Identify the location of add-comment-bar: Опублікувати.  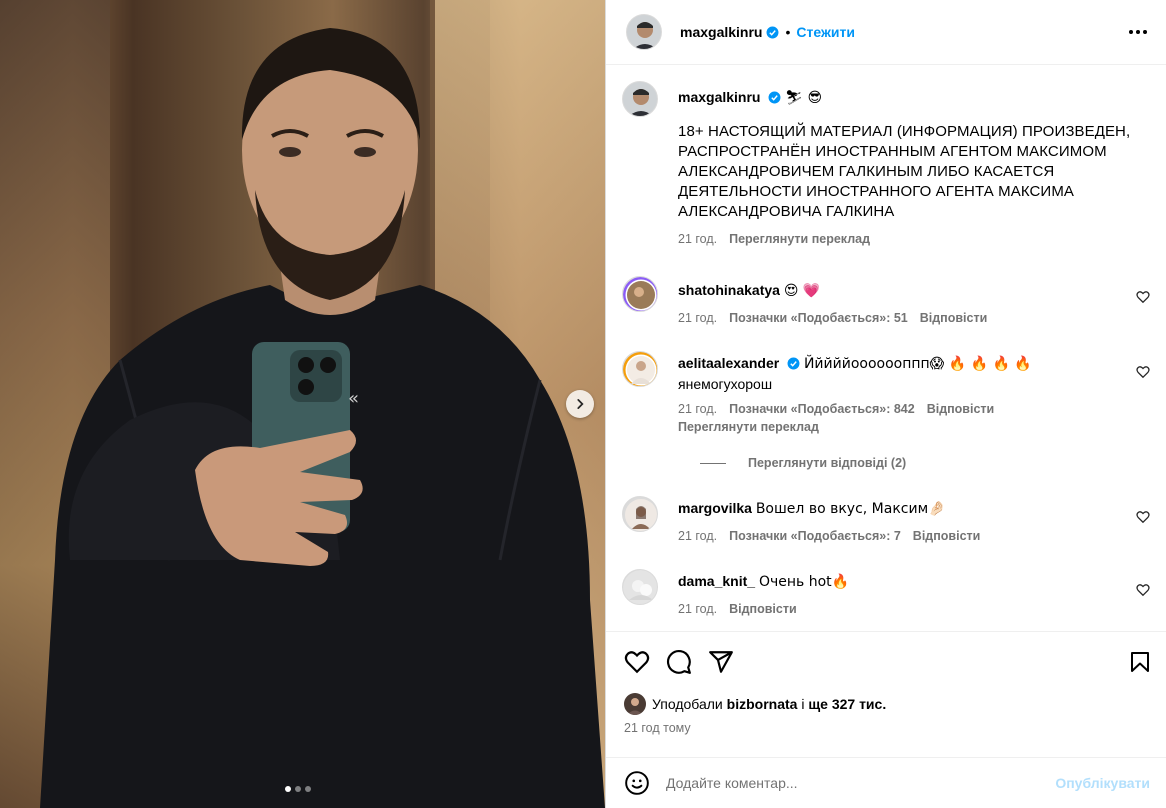
(886, 782).